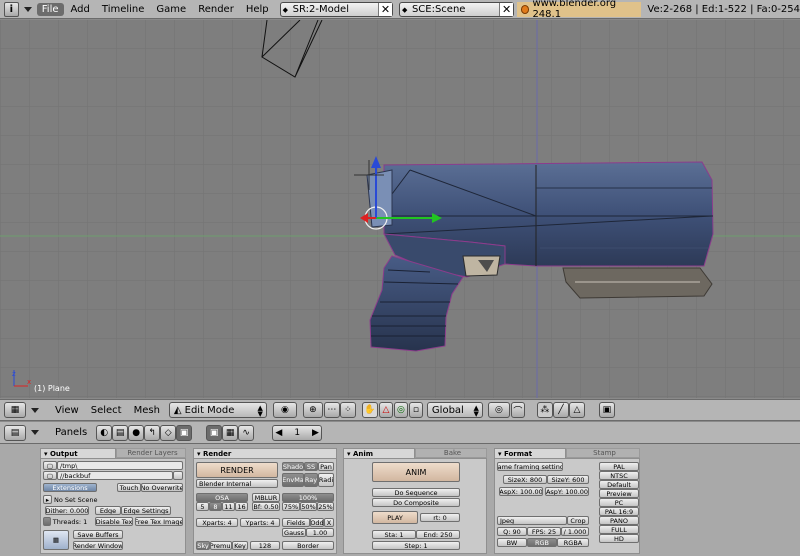 The height and width of the screenshot is (556, 800). Describe the element at coordinates (15, 432) in the screenshot. I see `buttons-window-type-icon: ▤` at that location.